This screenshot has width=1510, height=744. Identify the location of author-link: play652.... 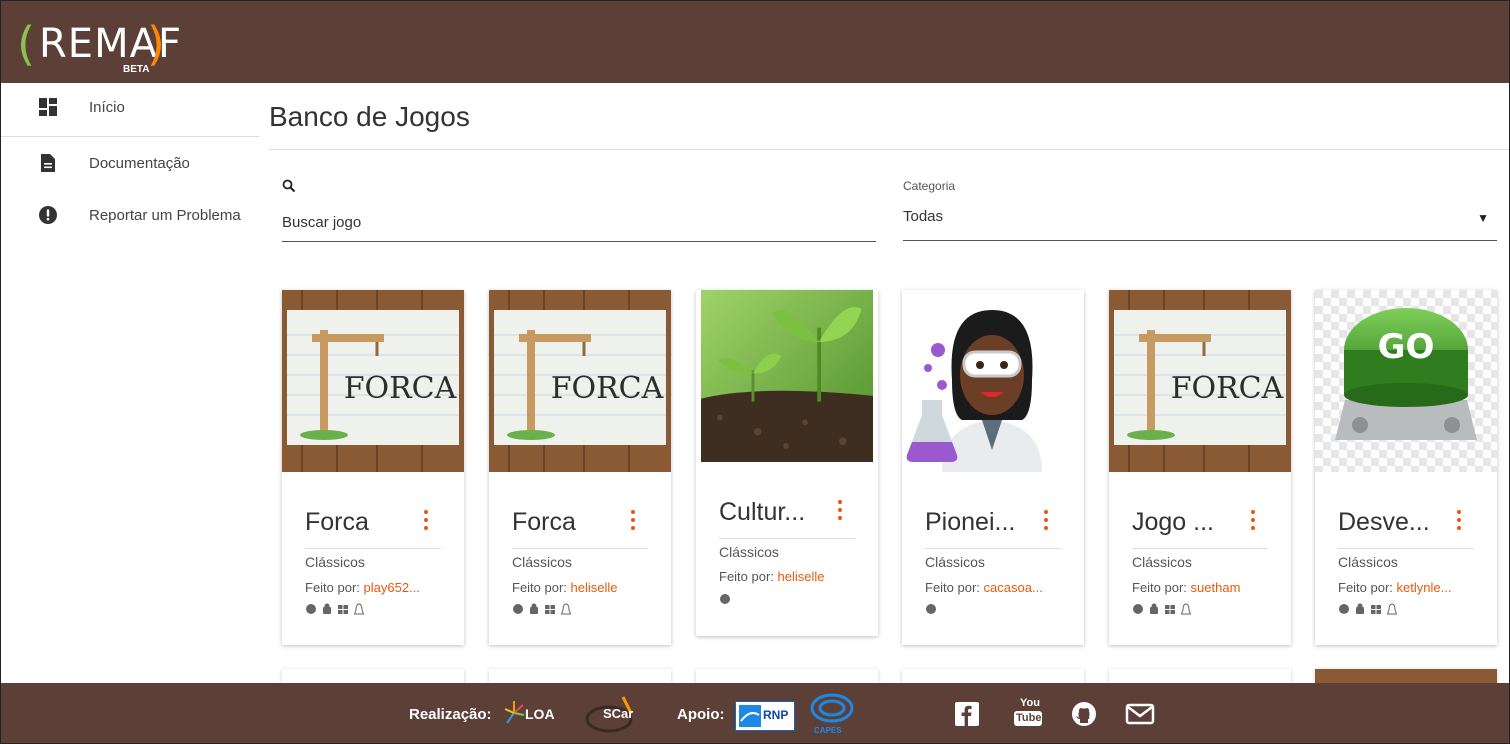
(392, 587).